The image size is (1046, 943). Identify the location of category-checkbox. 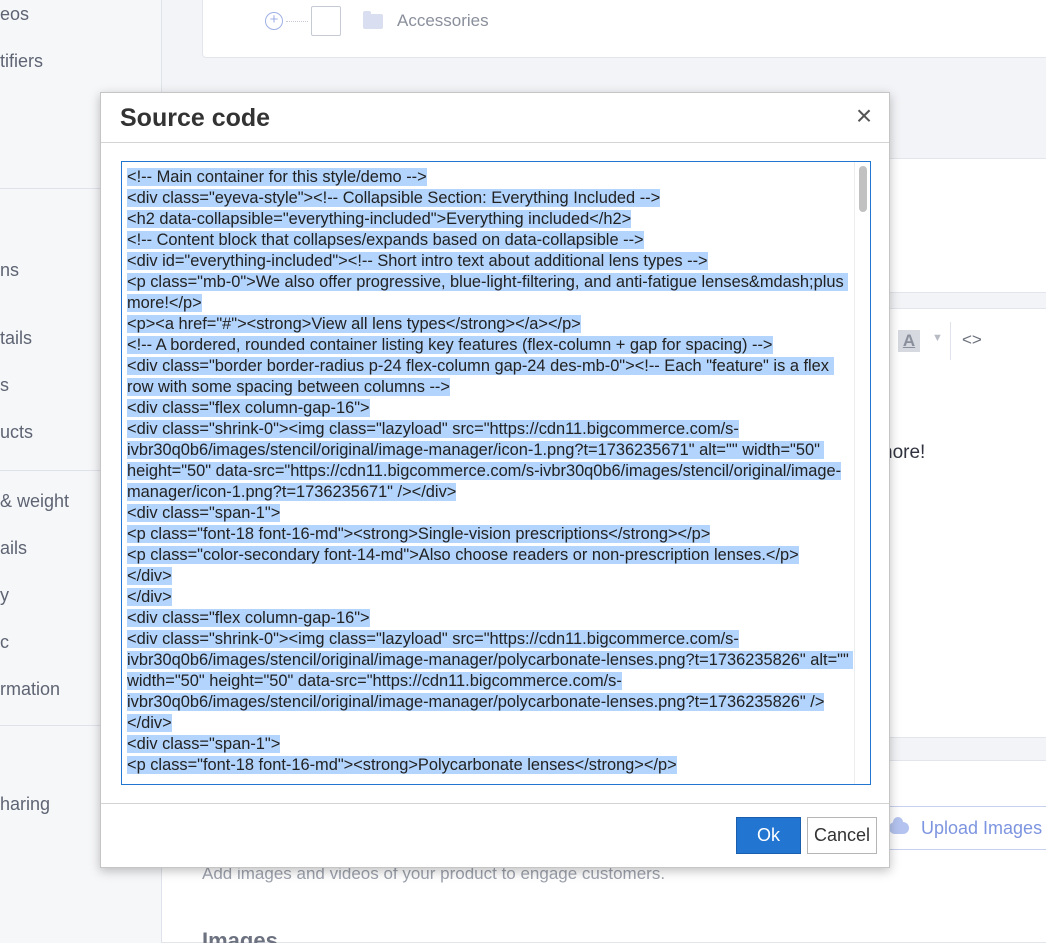
(326, 21).